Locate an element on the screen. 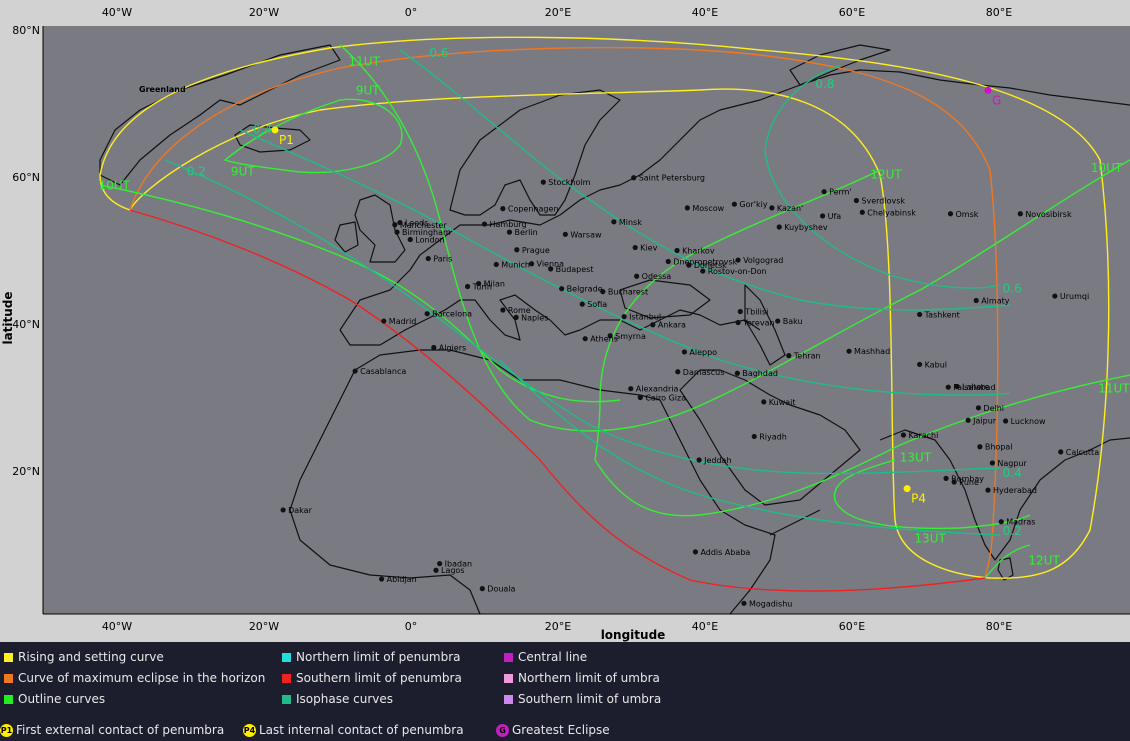 The width and height of the screenshot is (1130, 741). lat-tick-label: 60°N is located at coordinates (26, 177).